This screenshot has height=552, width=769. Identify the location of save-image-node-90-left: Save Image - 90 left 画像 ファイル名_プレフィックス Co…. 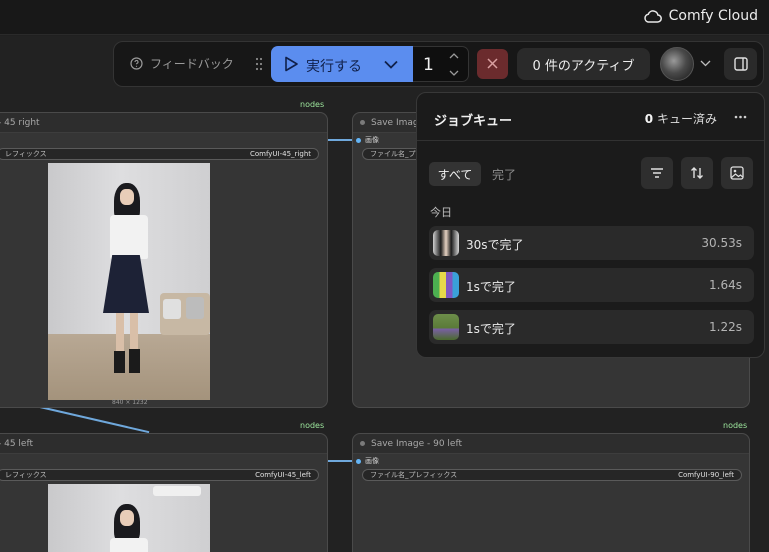
(551, 492).